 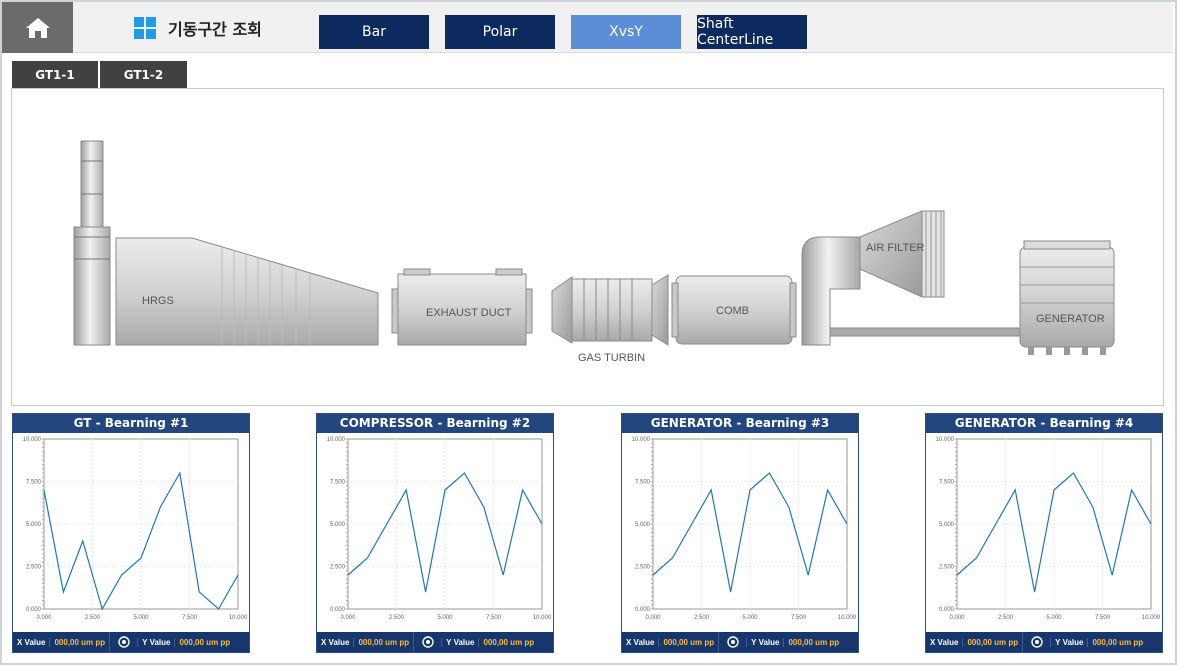 I want to click on home-icon, so click(x=37, y=27).